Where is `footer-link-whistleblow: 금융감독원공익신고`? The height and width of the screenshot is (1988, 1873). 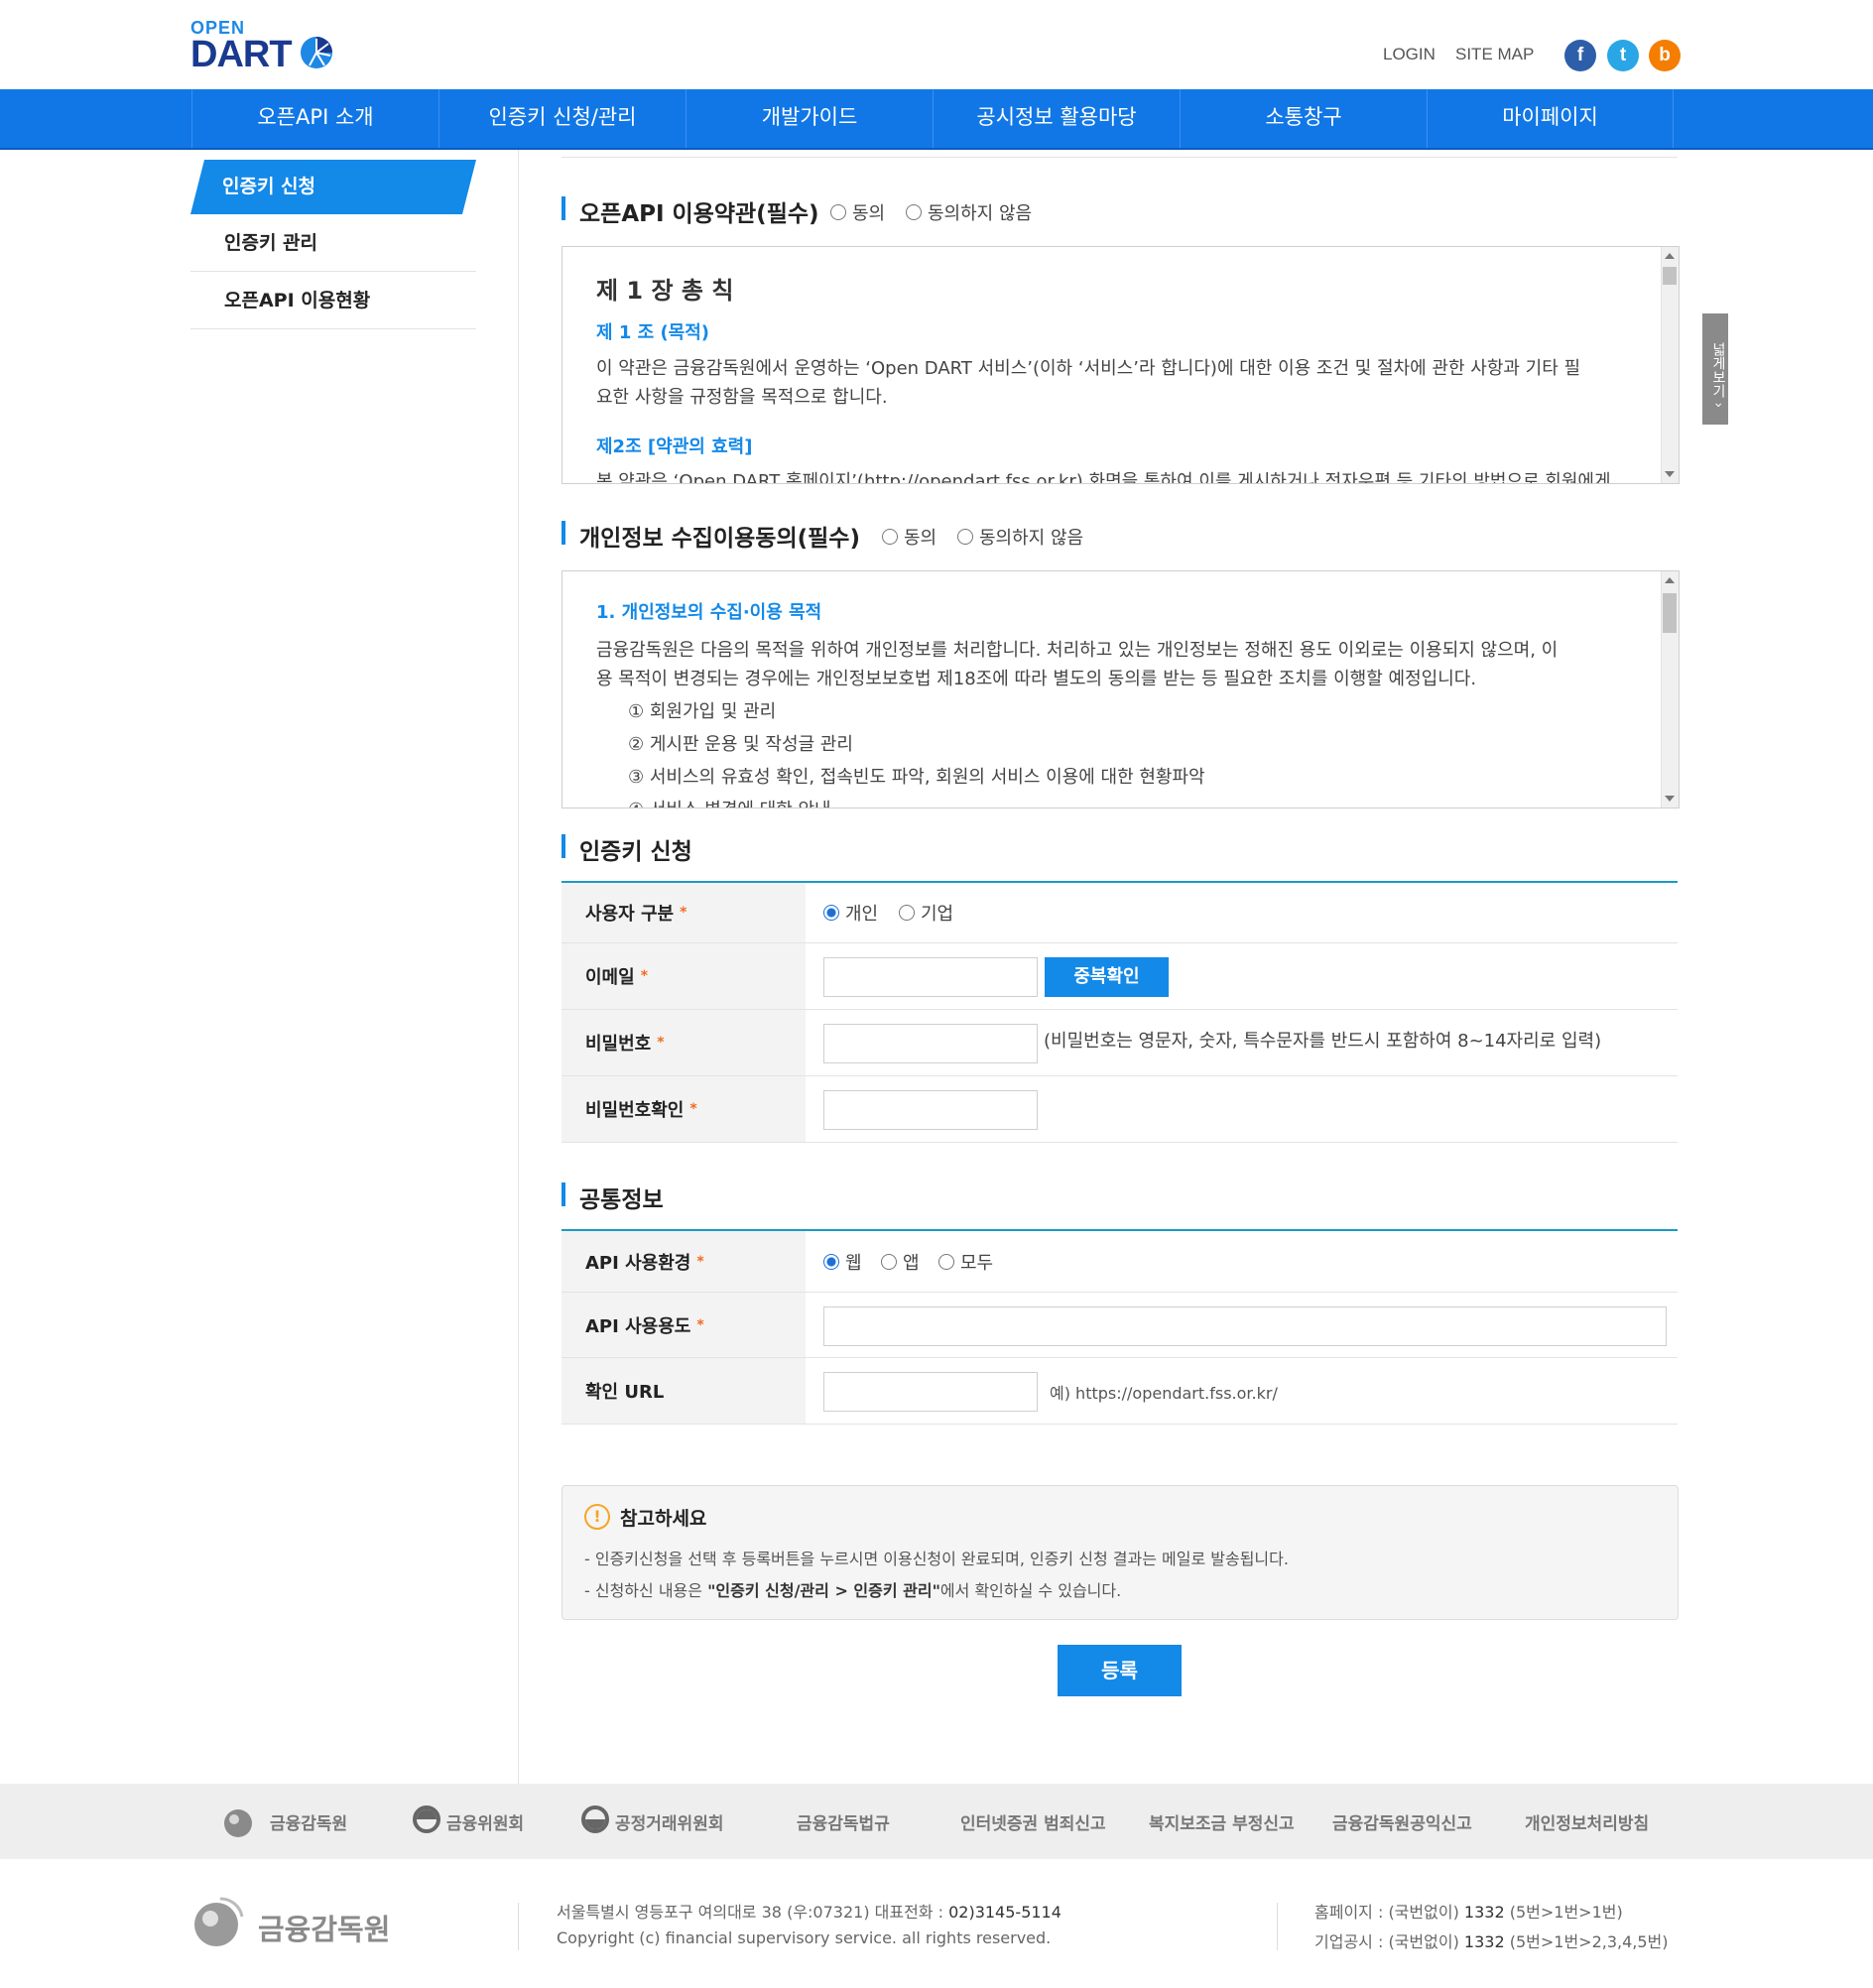 footer-link-whistleblow: 금융감독원공익신고 is located at coordinates (1402, 1821).